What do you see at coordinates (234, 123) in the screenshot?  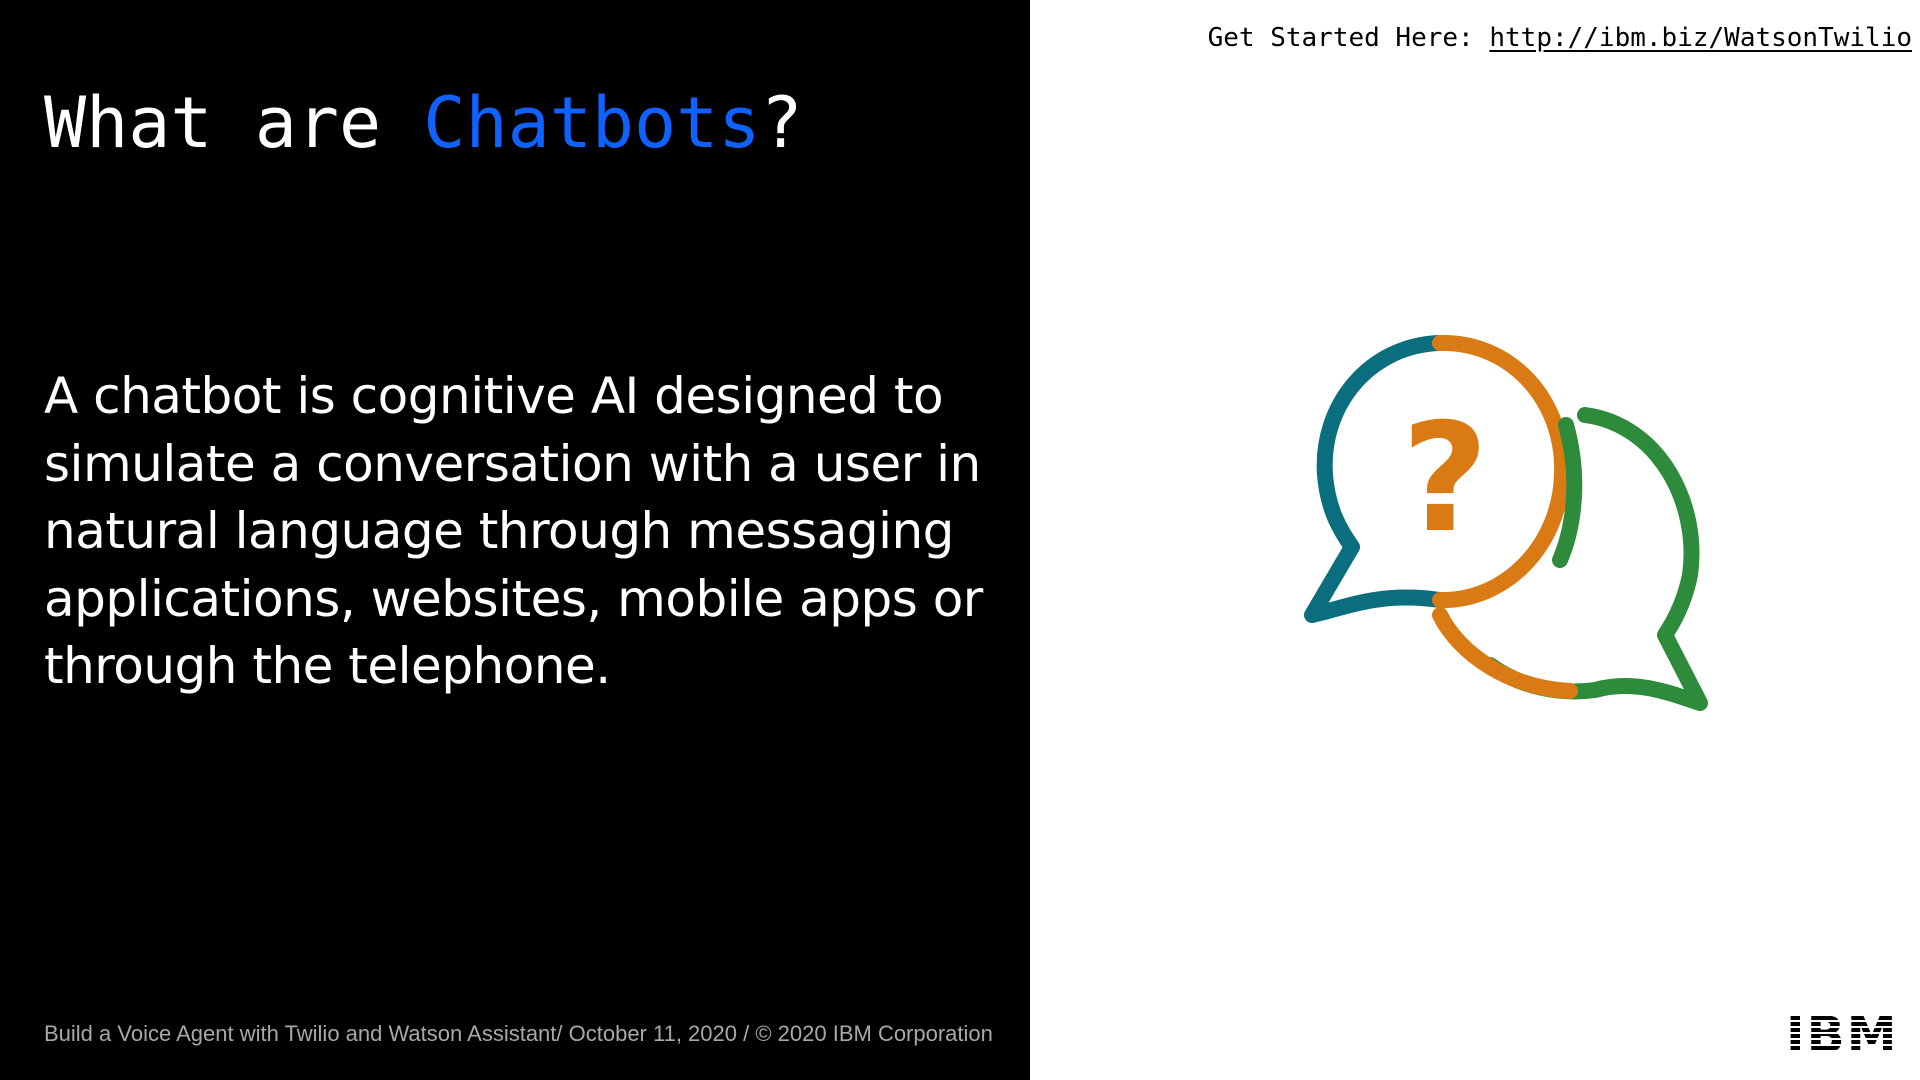 I see `title-prefix: What are` at bounding box center [234, 123].